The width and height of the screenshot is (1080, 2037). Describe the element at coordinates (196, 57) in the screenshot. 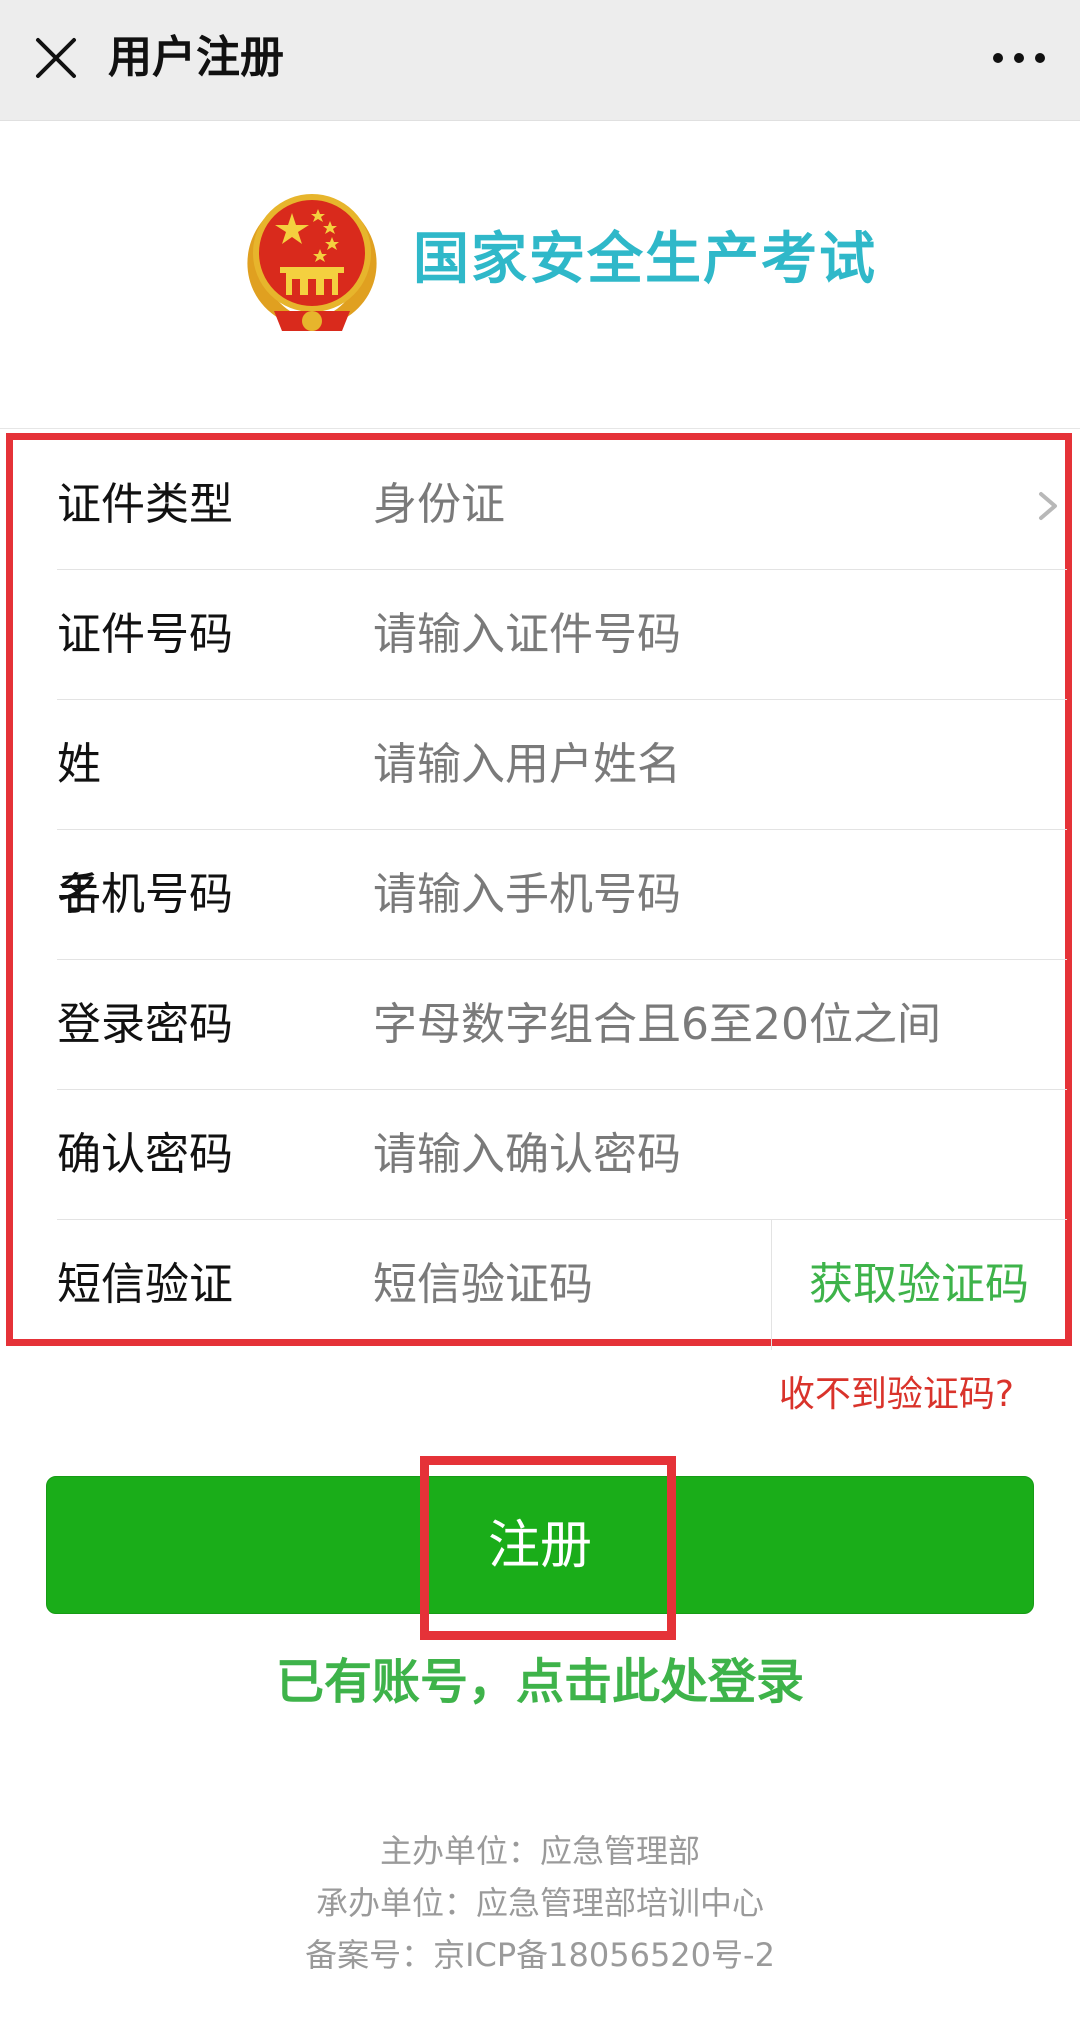

I see `page-title: 用户注册` at that location.